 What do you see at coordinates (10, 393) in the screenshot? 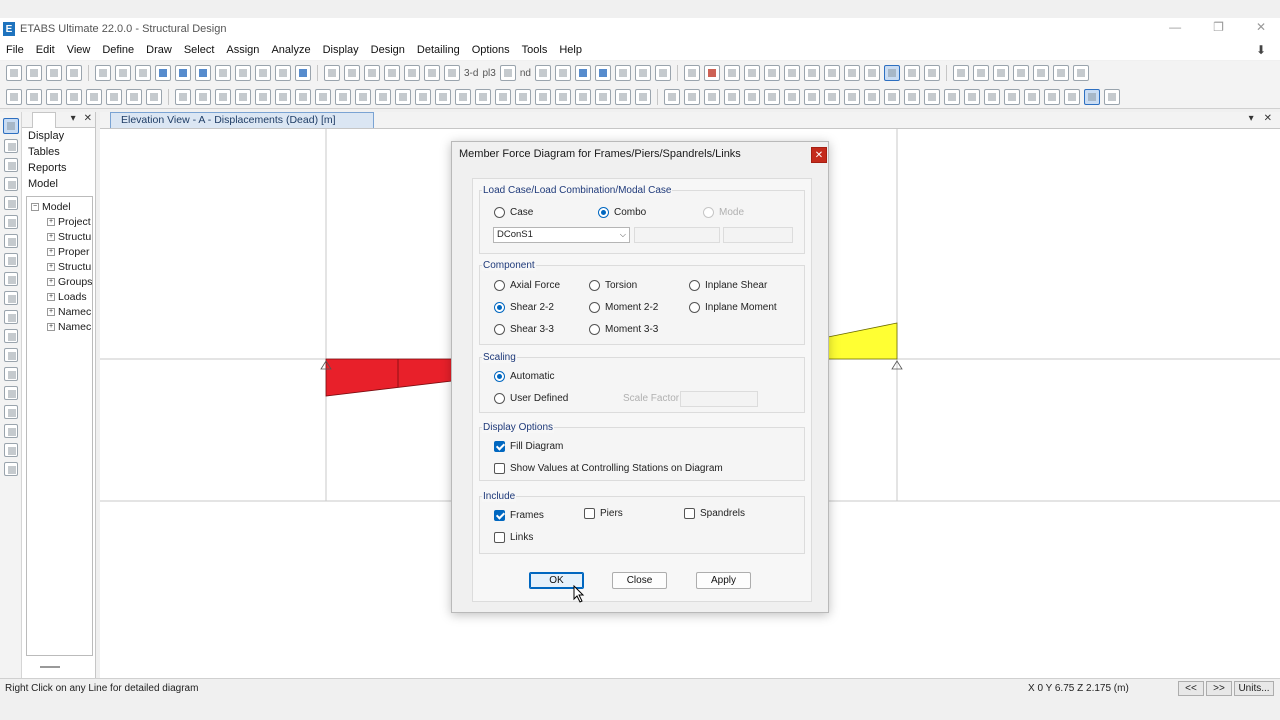
I see `draw-grid-icon` at bounding box center [10, 393].